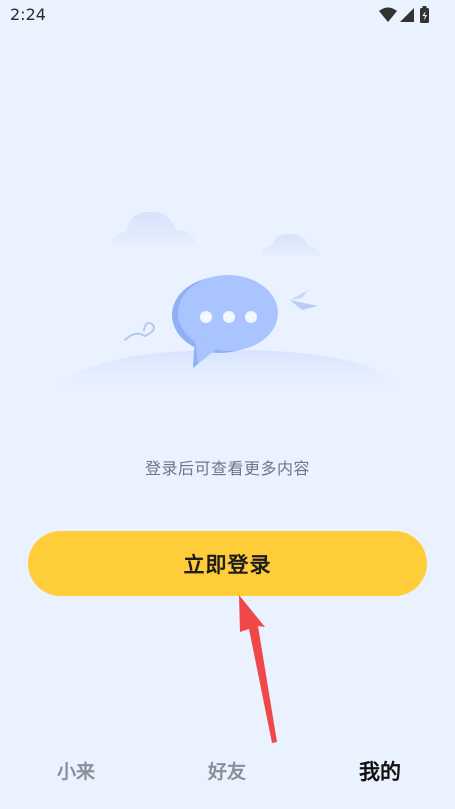 The height and width of the screenshot is (809, 455). I want to click on tab-friends: 好友, so click(227, 770).